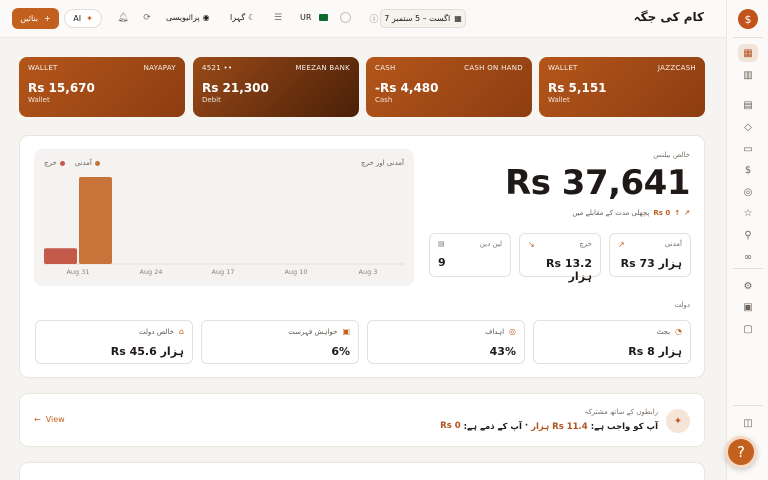  What do you see at coordinates (559, 427) in the screenshot?
I see `owed-value: Rs 11.4 ہزار` at bounding box center [559, 427].